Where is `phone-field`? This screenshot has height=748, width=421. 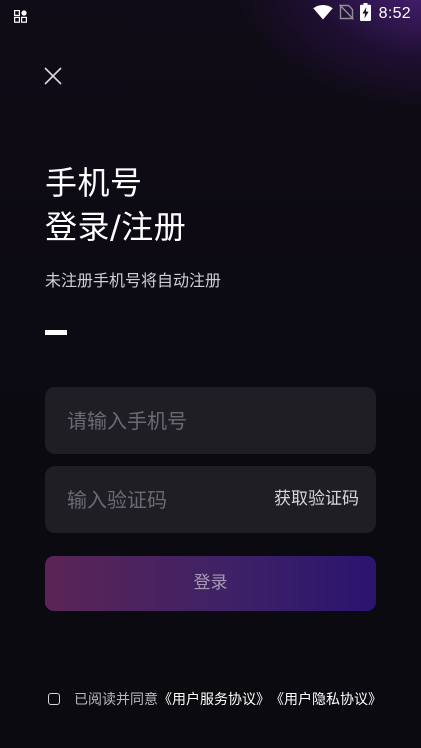 phone-field is located at coordinates (210, 420).